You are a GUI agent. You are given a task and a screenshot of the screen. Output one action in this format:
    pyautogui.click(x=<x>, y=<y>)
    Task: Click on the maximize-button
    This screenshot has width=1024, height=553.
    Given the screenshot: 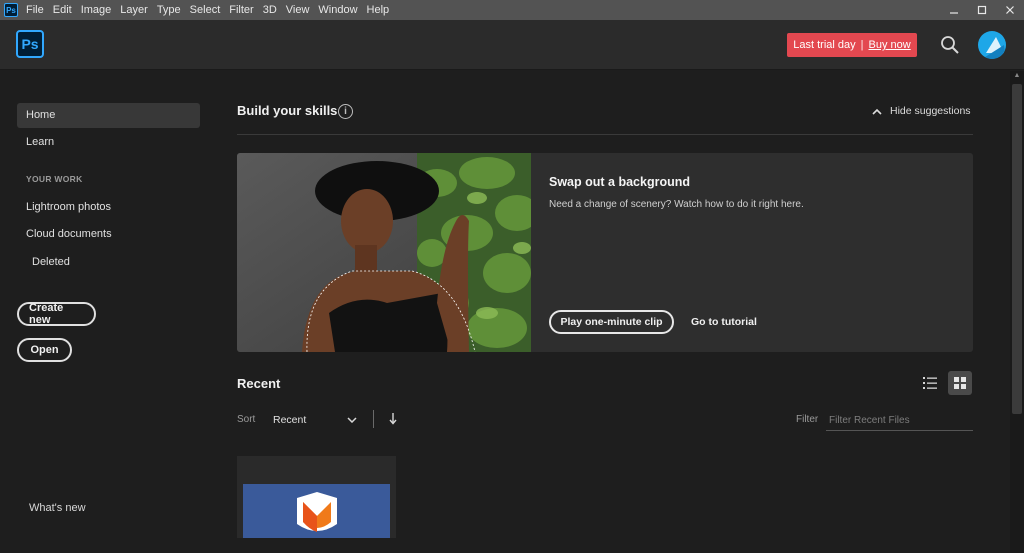 What is the action you would take?
    pyautogui.click(x=982, y=10)
    